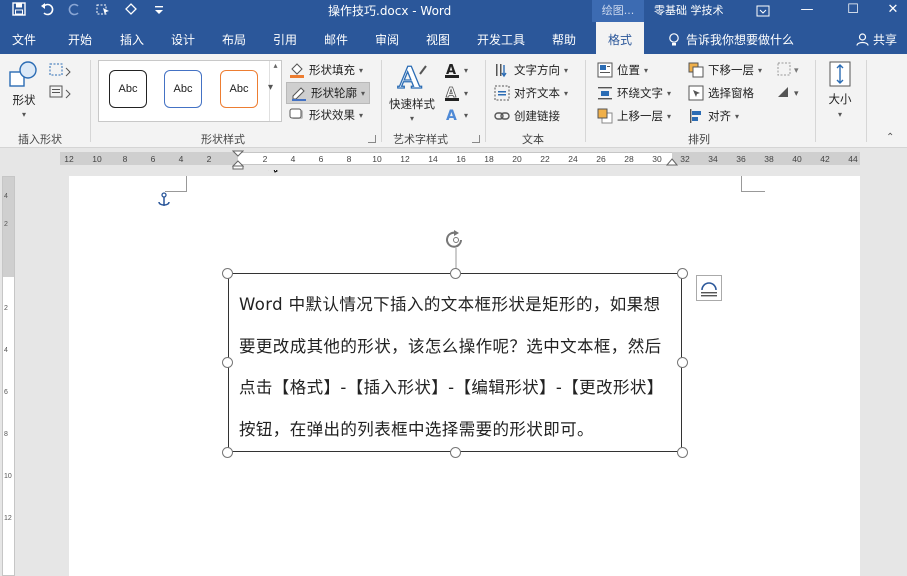  Describe the element at coordinates (238, 160) in the screenshot. I see `indent-marker-icon` at that location.